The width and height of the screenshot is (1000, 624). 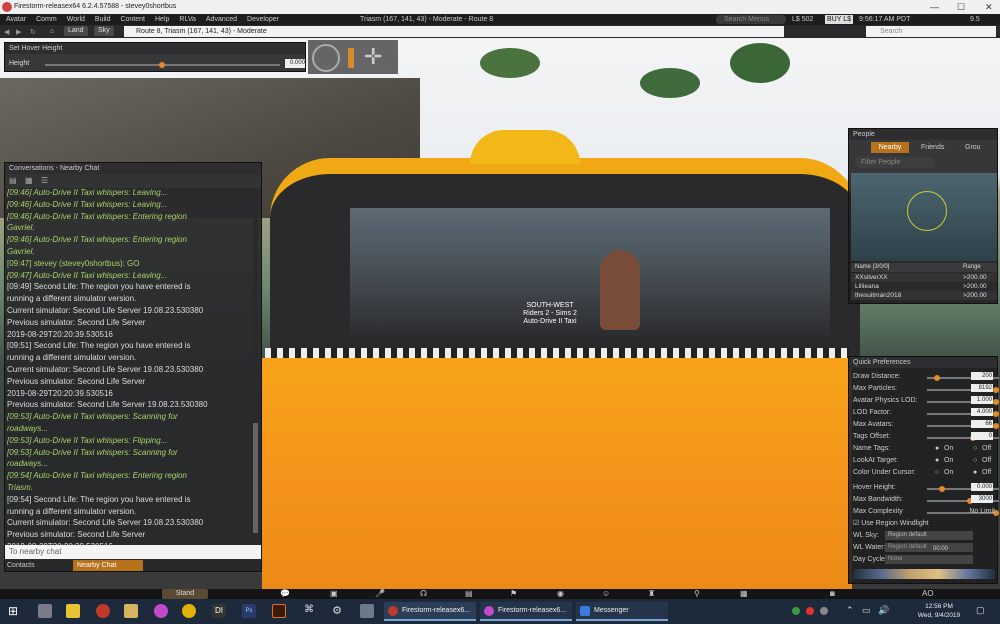 I want to click on notes-icon, so click(x=73, y=611).